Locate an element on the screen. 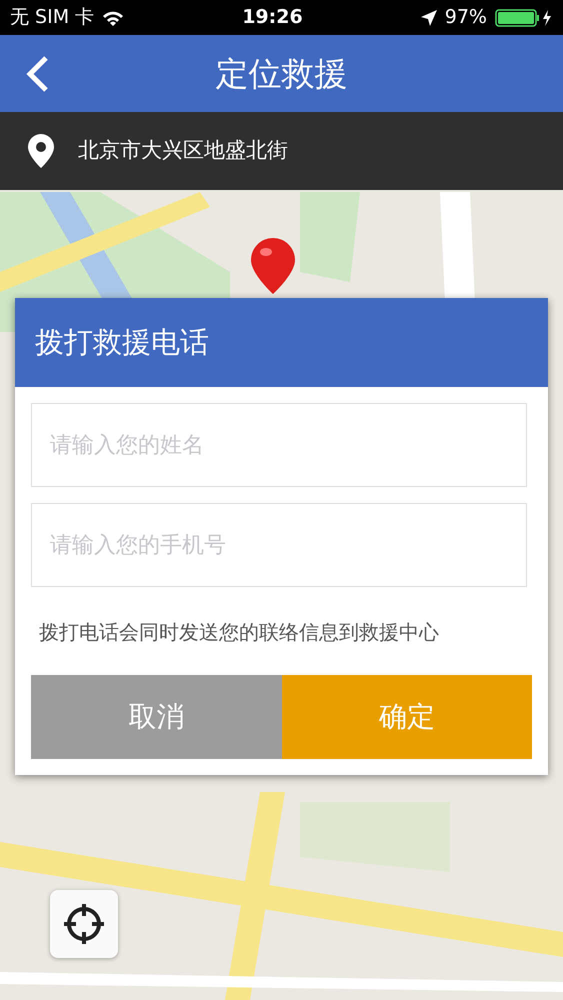 The width and height of the screenshot is (563, 1000). dialog-title: 拨打救援电话 is located at coordinates (122, 342).